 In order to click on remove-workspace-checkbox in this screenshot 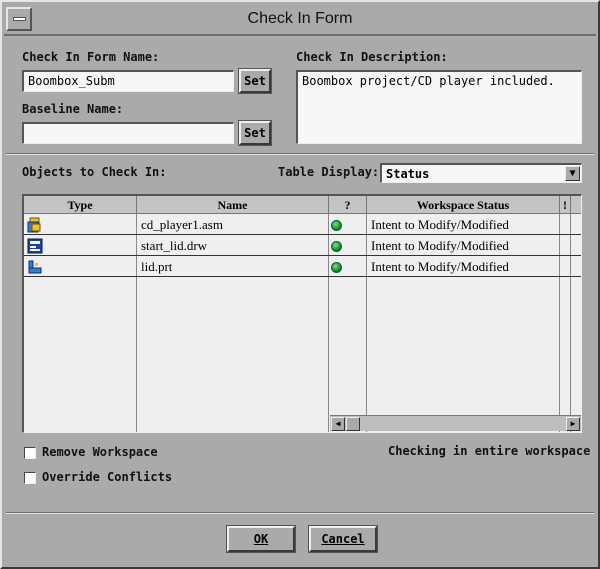, I will do `click(30, 453)`.